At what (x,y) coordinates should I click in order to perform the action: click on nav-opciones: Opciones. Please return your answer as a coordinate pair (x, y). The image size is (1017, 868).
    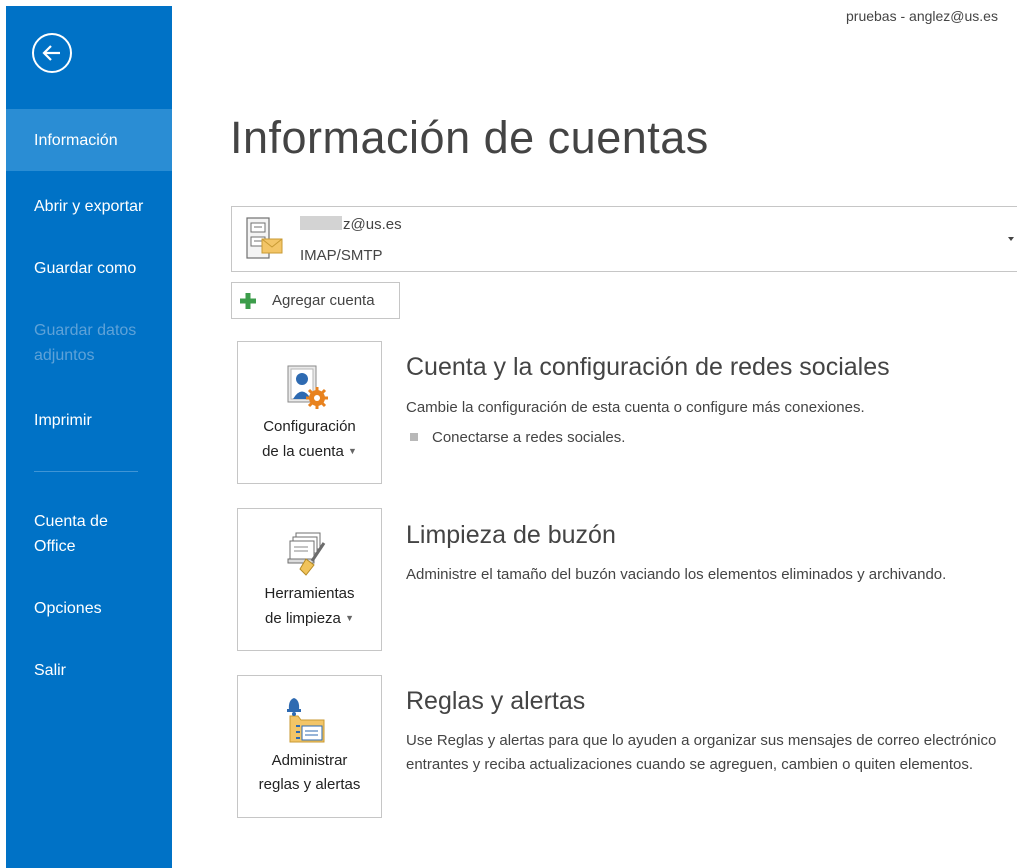
    Looking at the image, I should click on (89, 608).